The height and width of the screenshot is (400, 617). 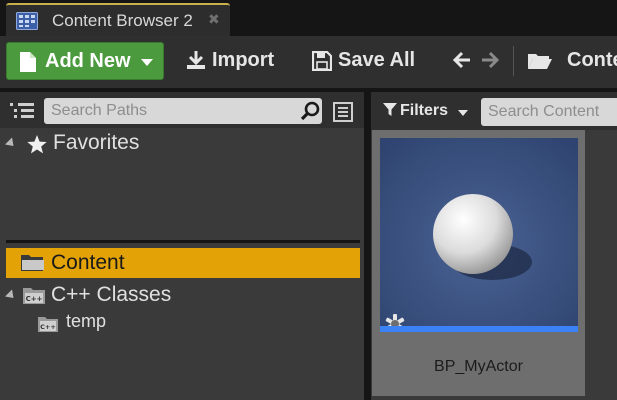 I want to click on tree-item-label: Content, so click(x=88, y=262).